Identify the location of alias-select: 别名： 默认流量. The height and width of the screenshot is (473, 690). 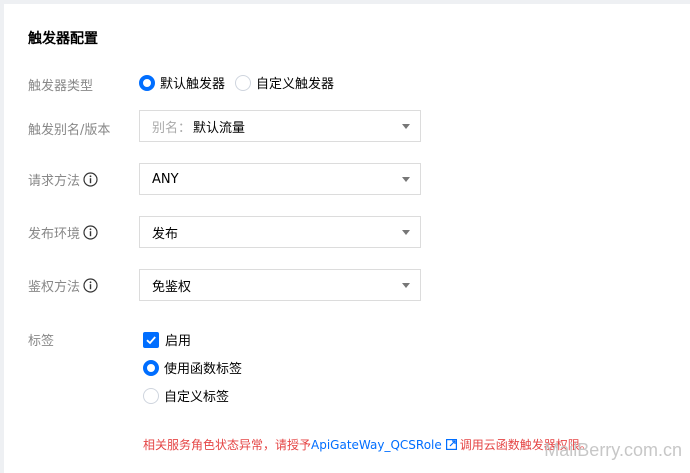
(280, 126).